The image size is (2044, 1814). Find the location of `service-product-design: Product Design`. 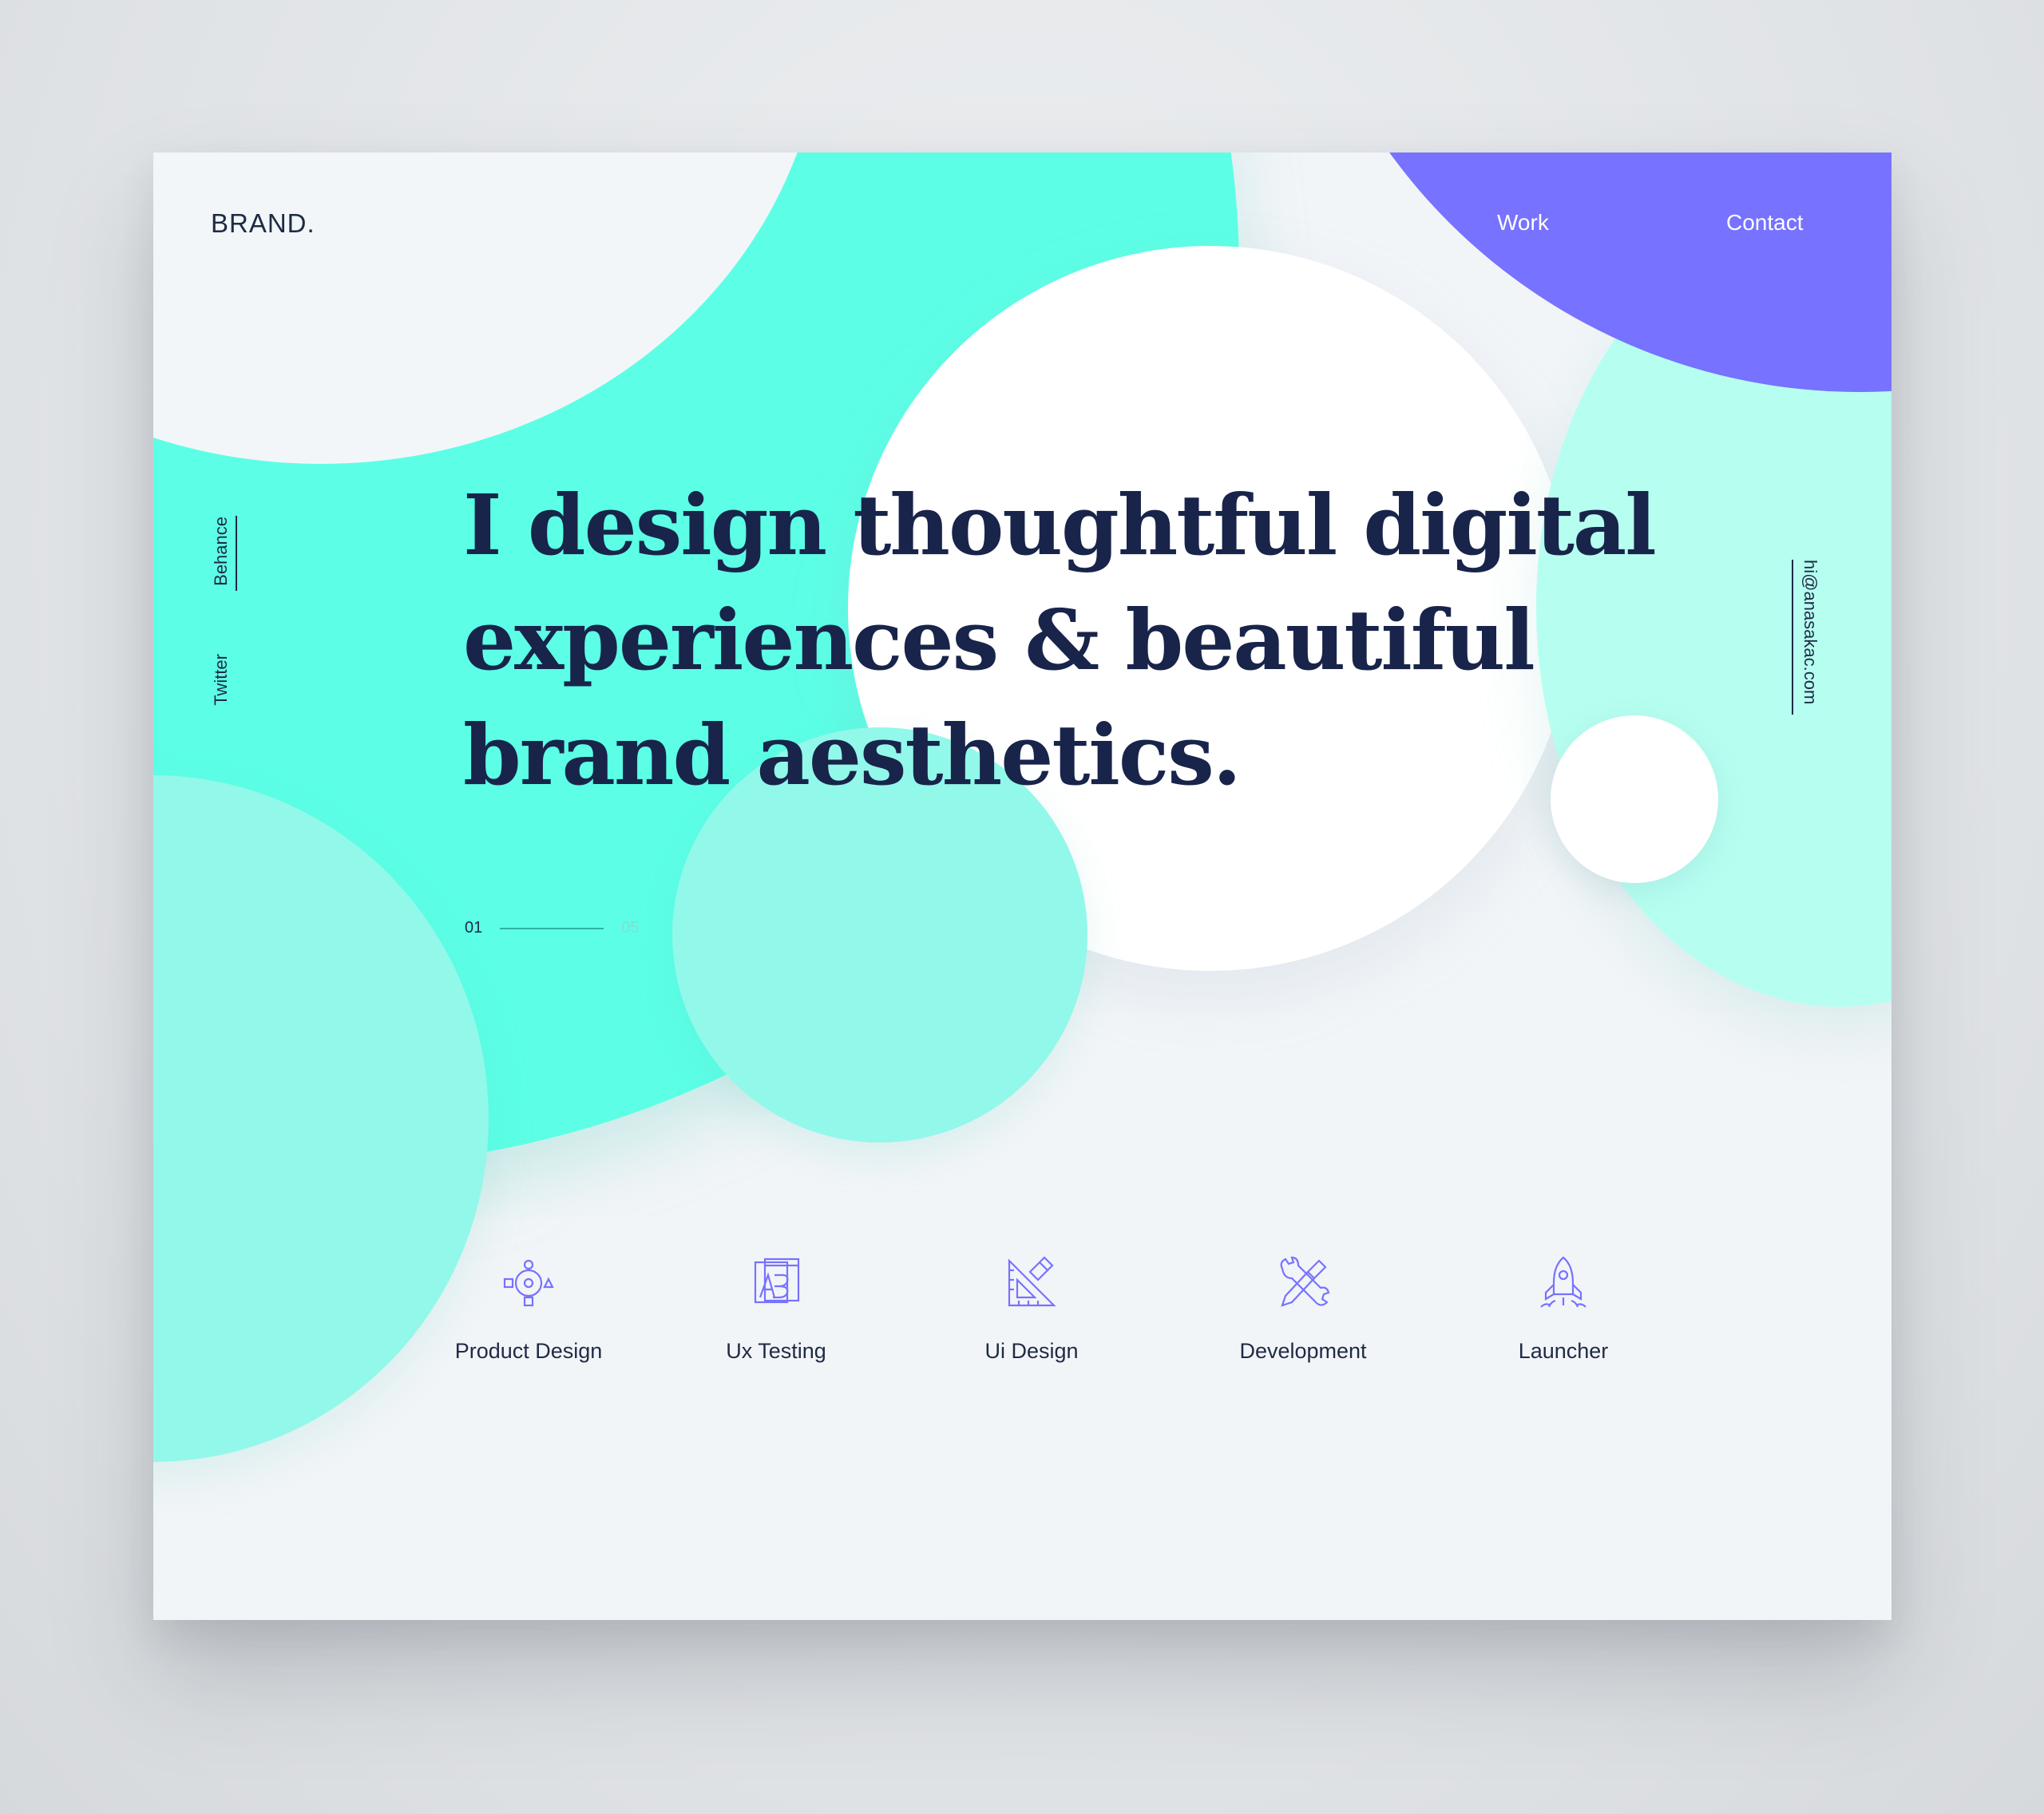

service-product-design: Product Design is located at coordinates (528, 1309).